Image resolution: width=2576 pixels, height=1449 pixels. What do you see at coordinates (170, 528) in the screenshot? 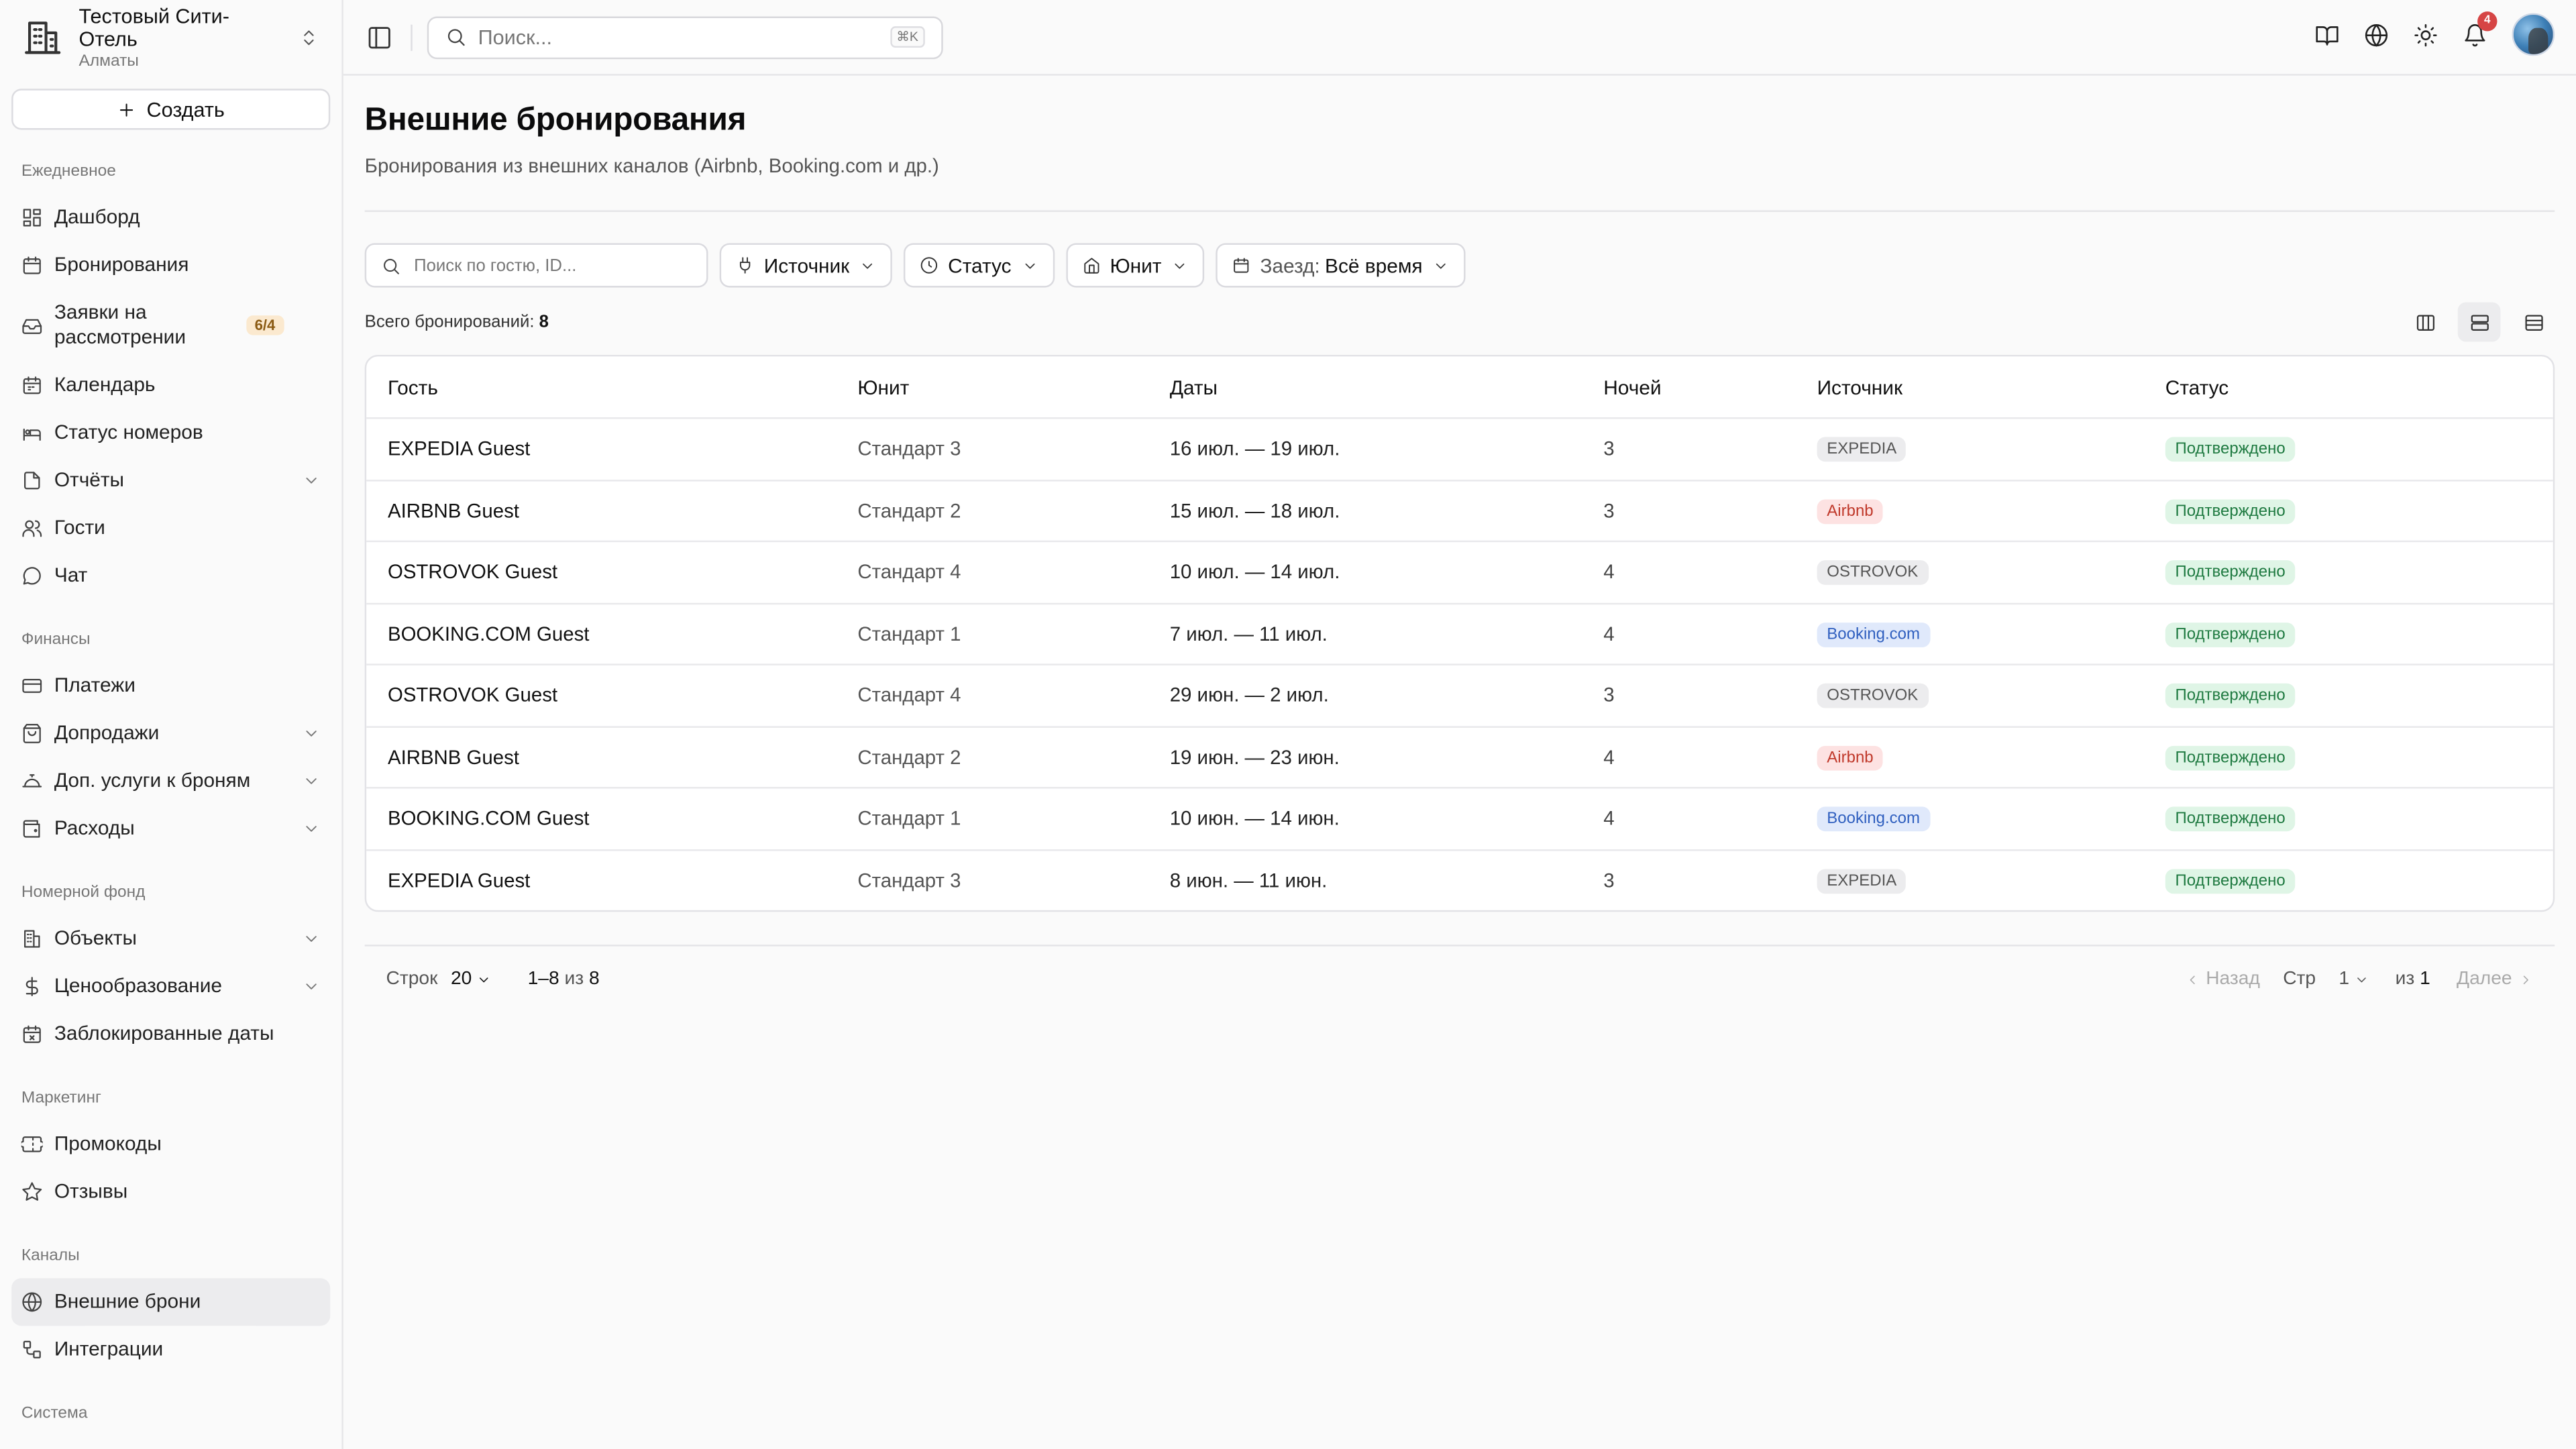
I see `sidebar-item-guests: Гости` at bounding box center [170, 528].